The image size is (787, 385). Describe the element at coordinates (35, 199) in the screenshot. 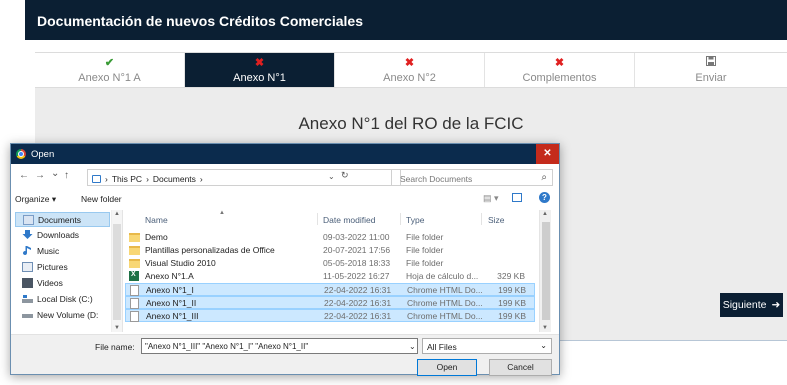

I see `organize-menu: Organize ▾` at that location.